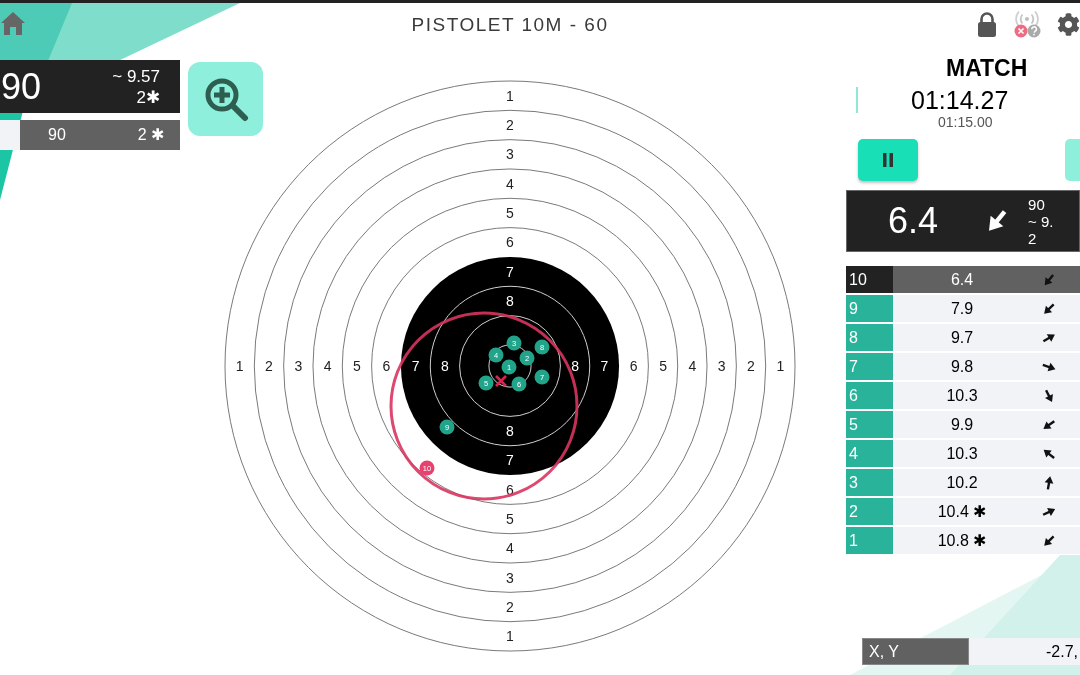 The width and height of the screenshot is (1080, 675). Describe the element at coordinates (869, 482) in the screenshot. I see `shot-number: 3` at that location.